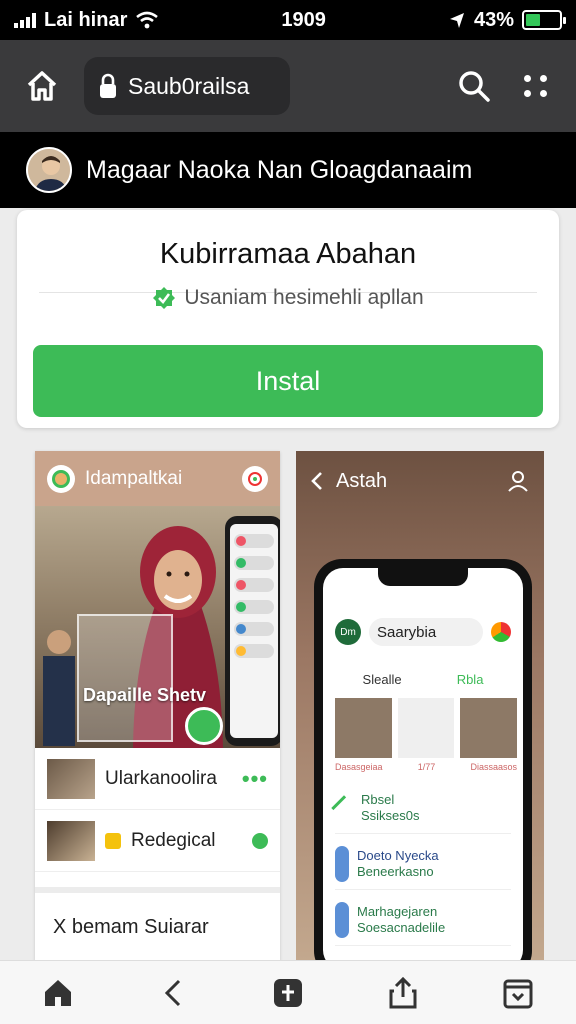  I want to click on phone-app-logo: Dm, so click(348, 632).